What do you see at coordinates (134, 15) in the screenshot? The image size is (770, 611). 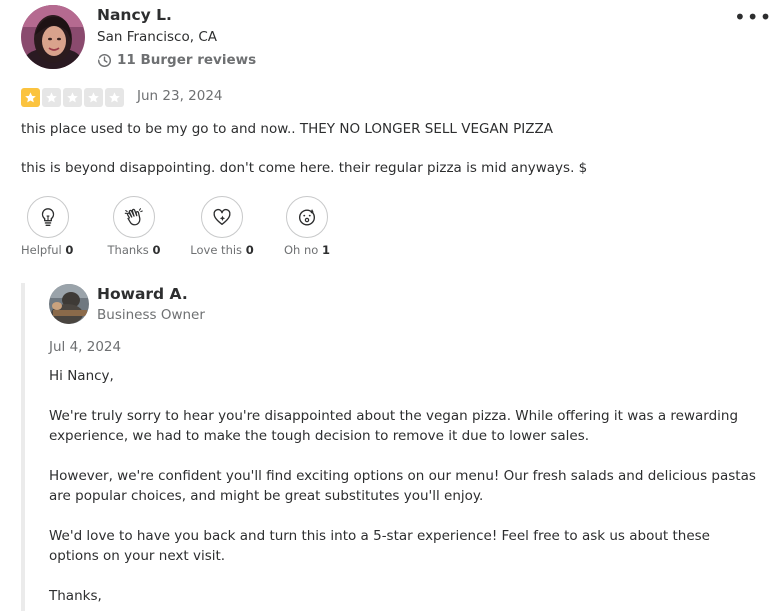 I see `reviewer-name: Nancy L.` at bounding box center [134, 15].